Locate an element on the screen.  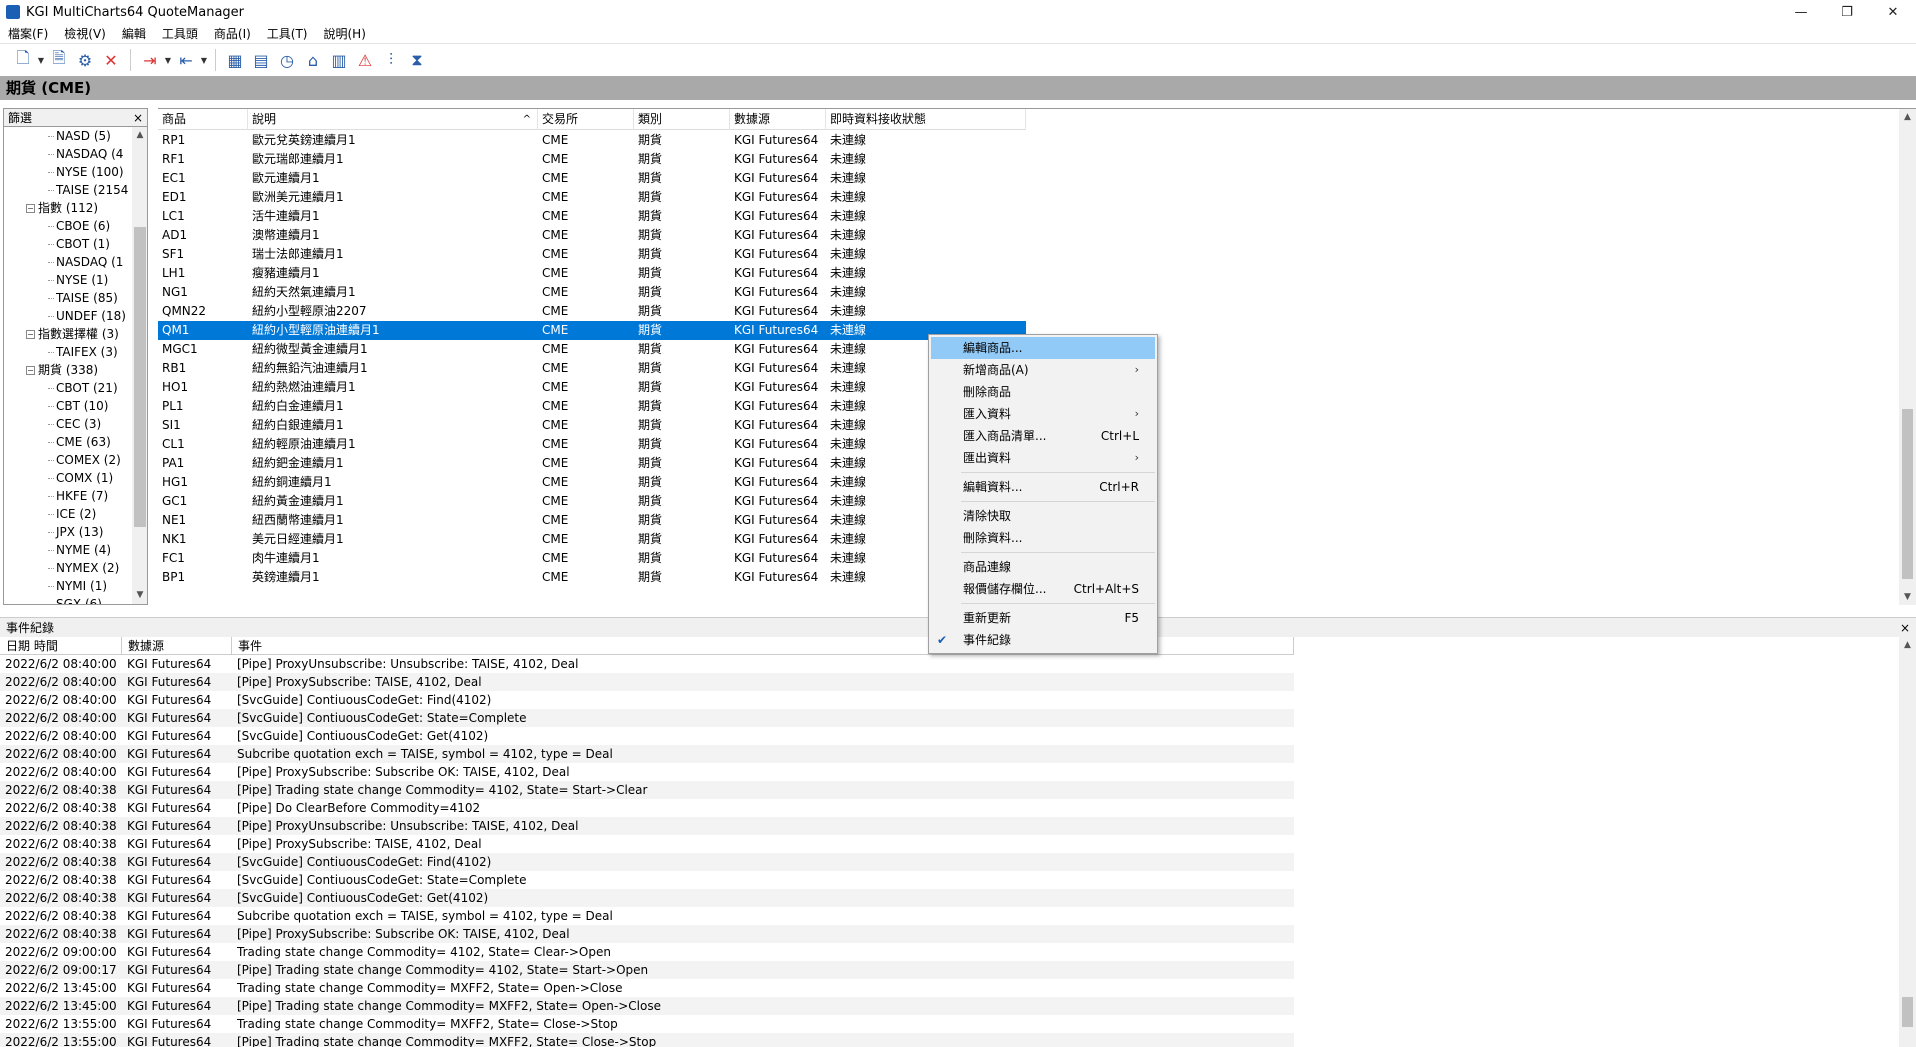
table-row: RF1 歐元瑞郎連續月1 CME 期貨 KGI Futures64 未連線 is located at coordinates (592, 159).